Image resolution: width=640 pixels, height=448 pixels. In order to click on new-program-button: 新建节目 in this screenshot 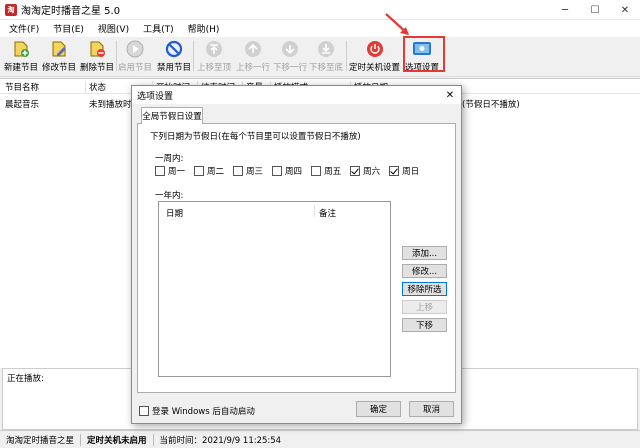, I will do `click(21, 56)`.